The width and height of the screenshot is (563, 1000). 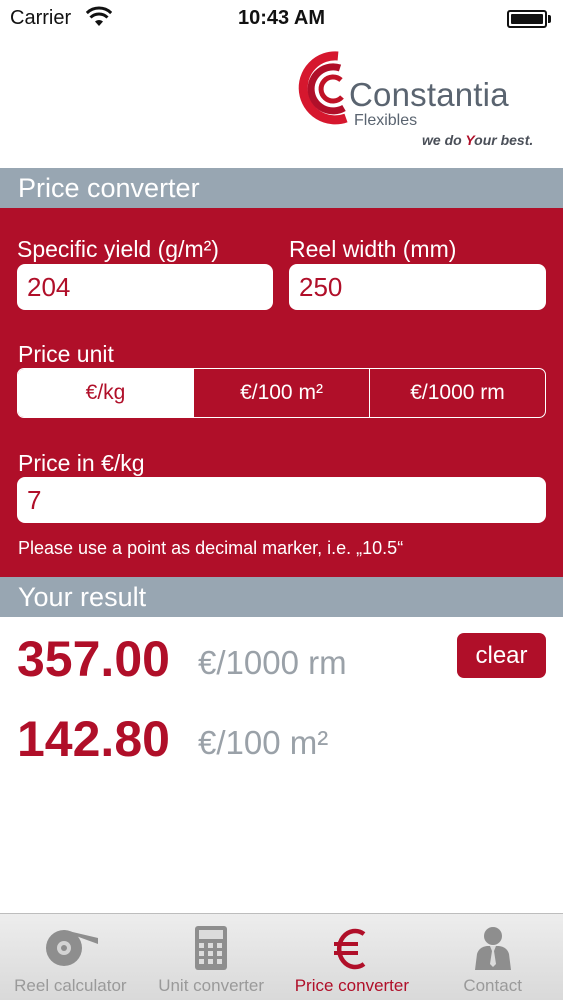 What do you see at coordinates (211, 985) in the screenshot?
I see `tab-label: Unit converter` at bounding box center [211, 985].